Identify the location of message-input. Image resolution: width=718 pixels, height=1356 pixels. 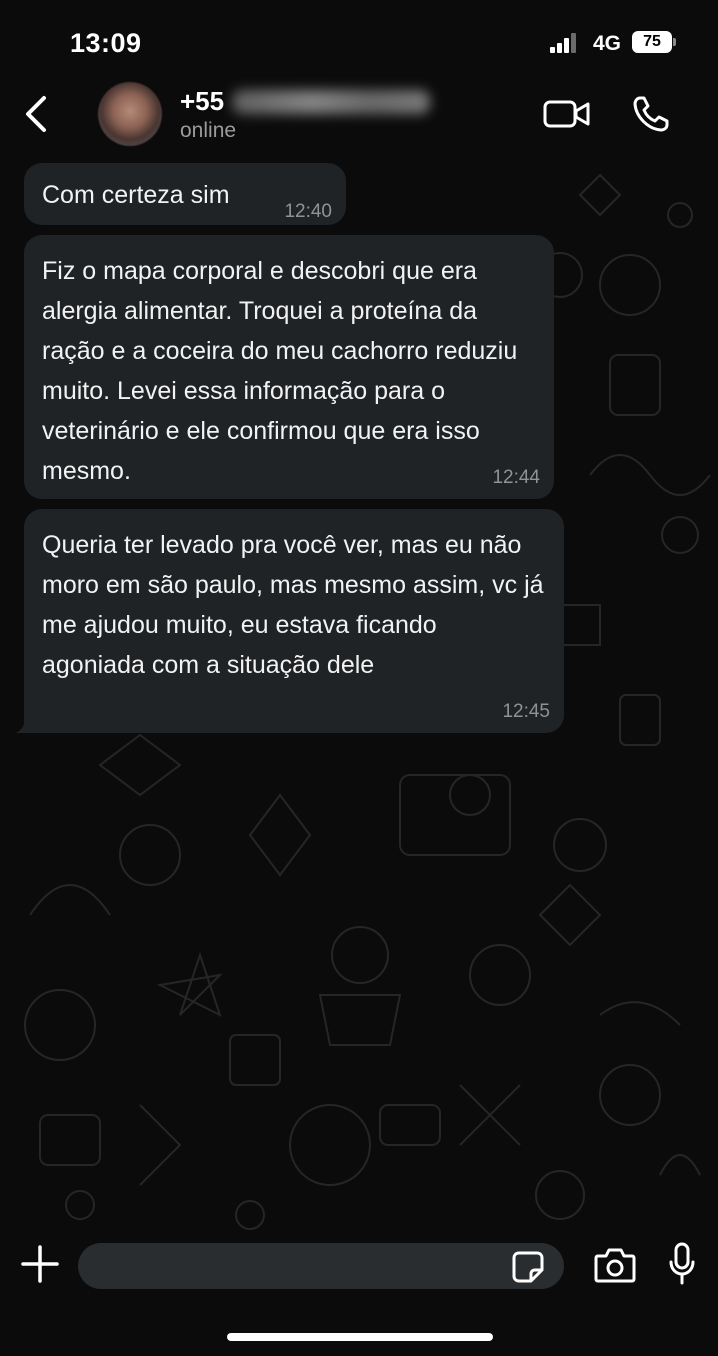
(321, 1266).